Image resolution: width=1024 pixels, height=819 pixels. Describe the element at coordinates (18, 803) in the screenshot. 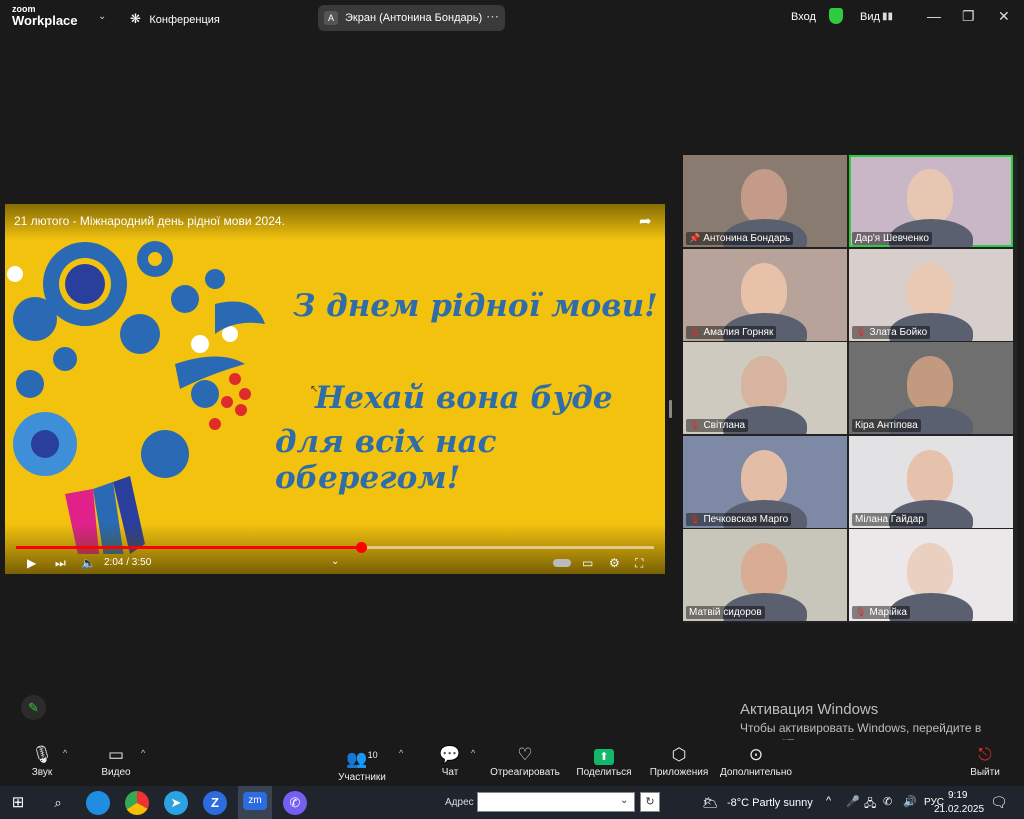

I see `windows-start-icon: ⊞` at that location.